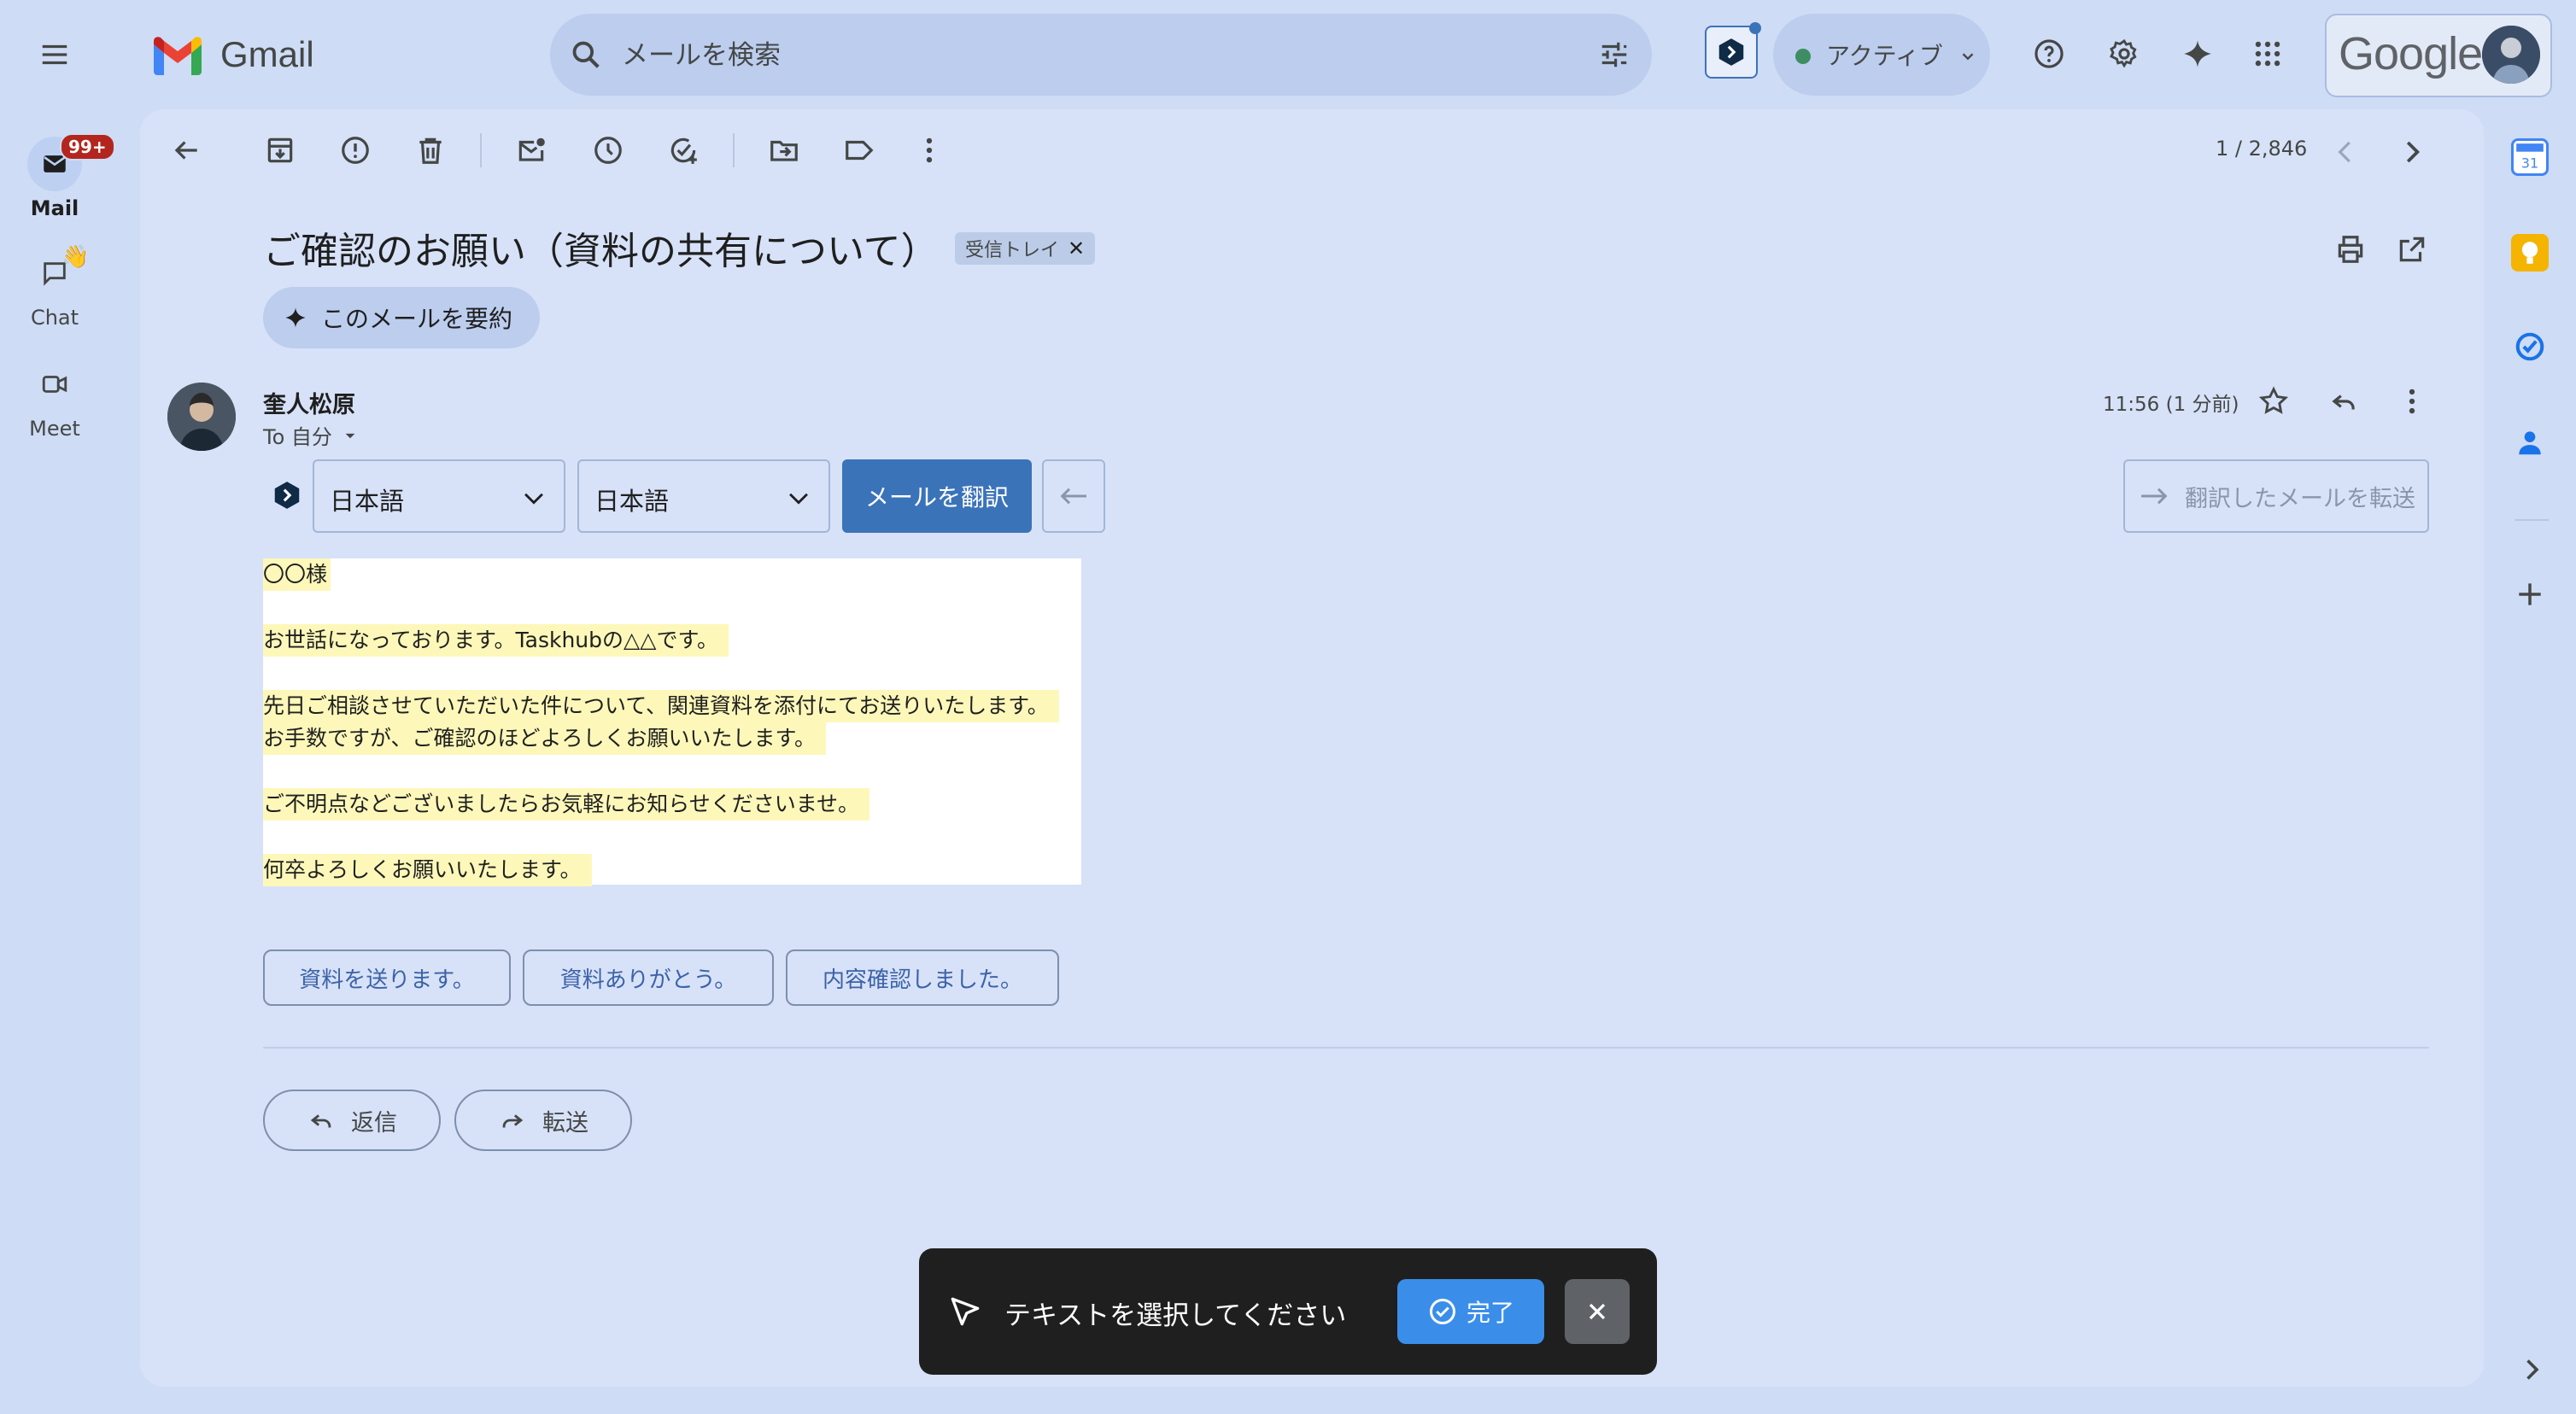  I want to click on nav-mail: 99+ Mail, so click(57, 176).